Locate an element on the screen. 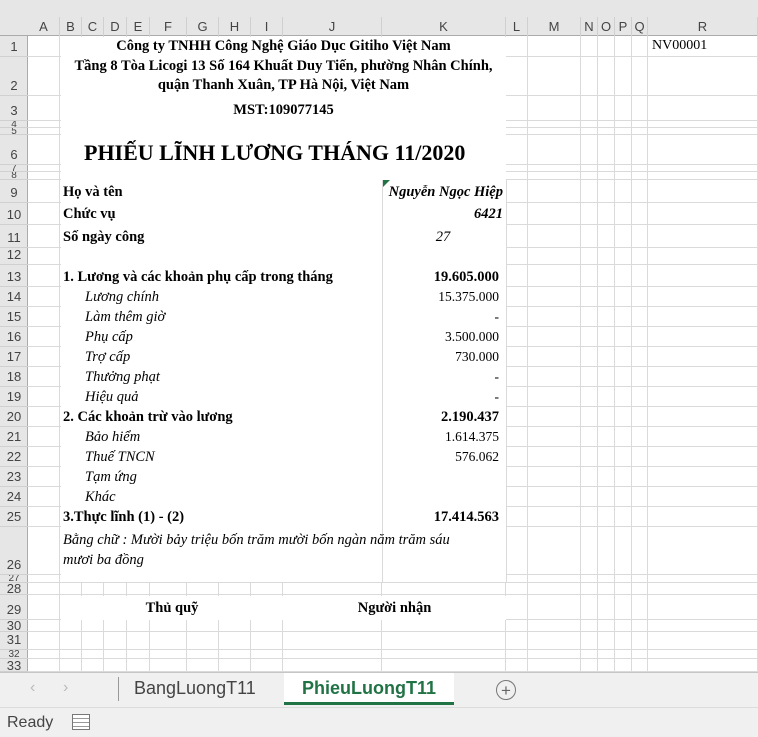 The height and width of the screenshot is (737, 758). tab-phieuluongt11: PhieuLuongT11 is located at coordinates (369, 689).